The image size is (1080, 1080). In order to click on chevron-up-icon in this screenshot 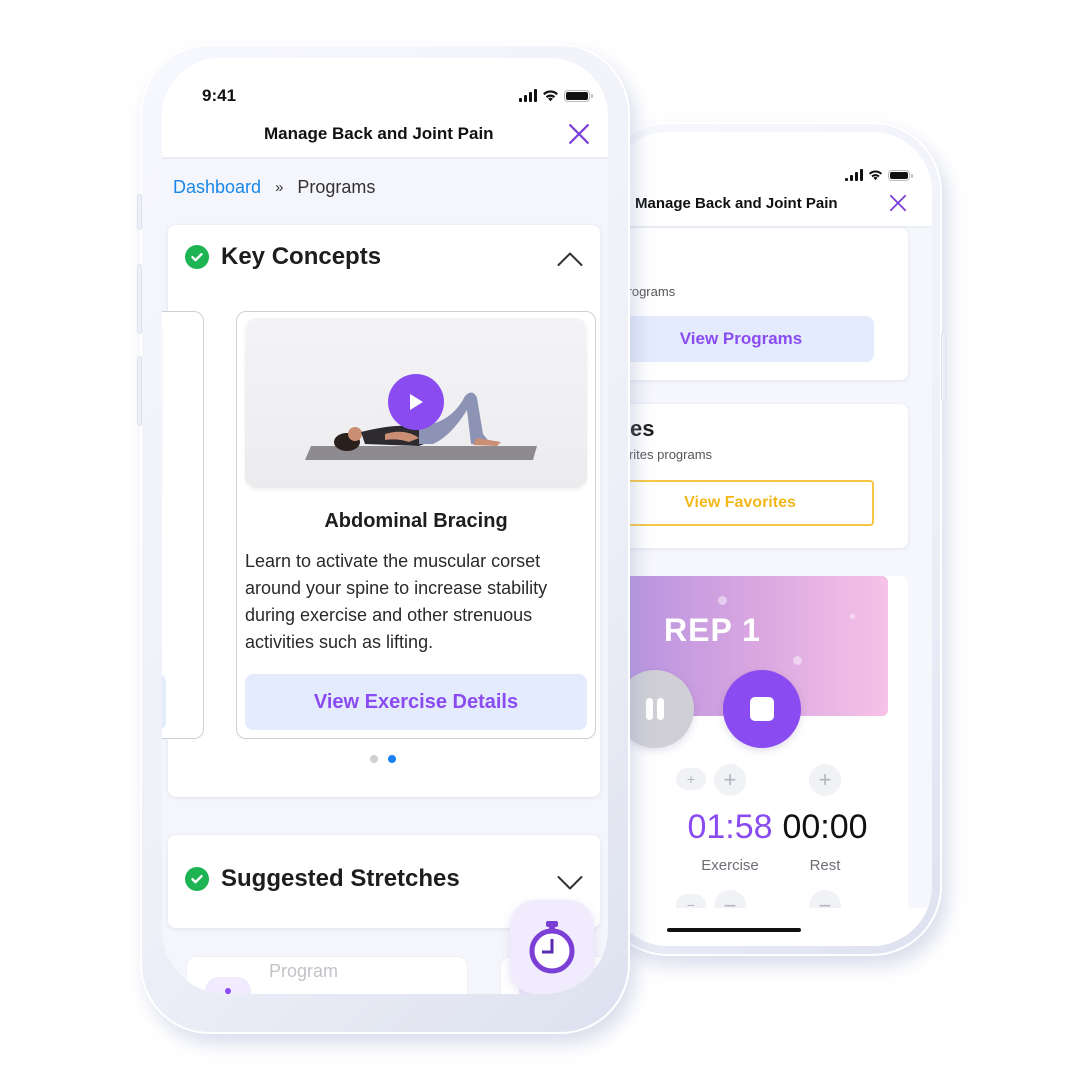, I will do `click(570, 259)`.